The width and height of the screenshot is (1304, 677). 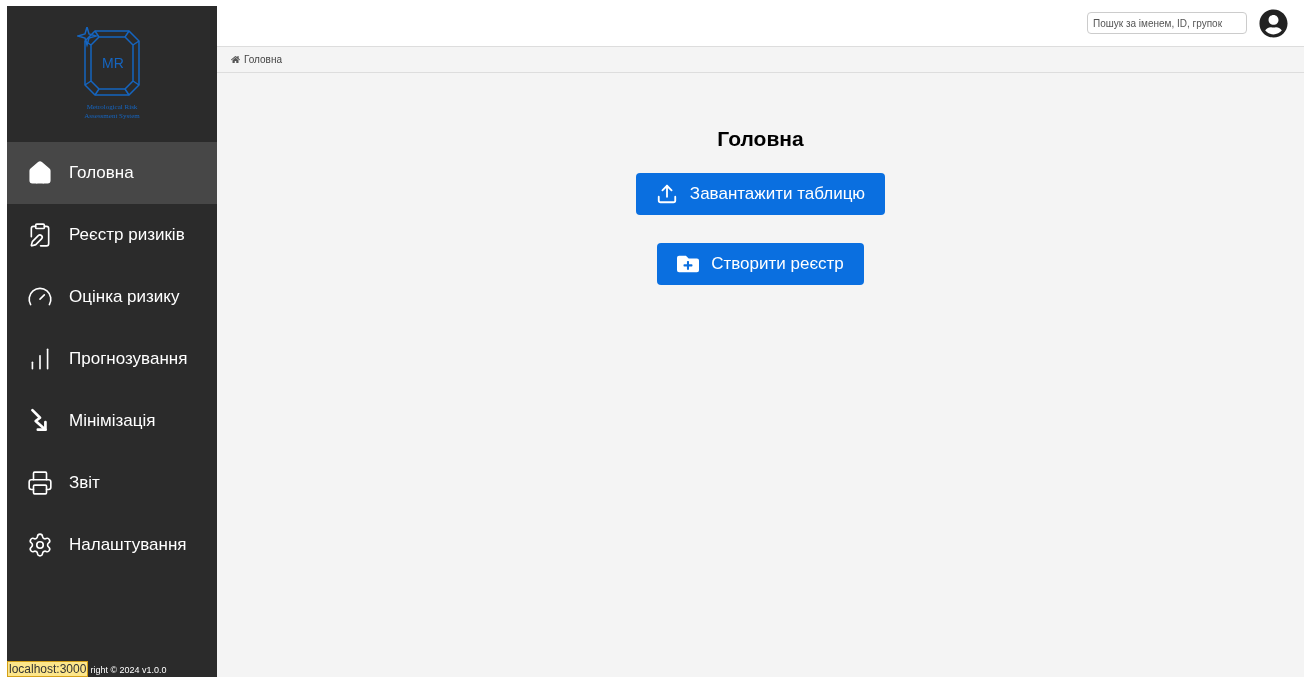 I want to click on sidebar-item: Головна, so click(x=112, y=173).